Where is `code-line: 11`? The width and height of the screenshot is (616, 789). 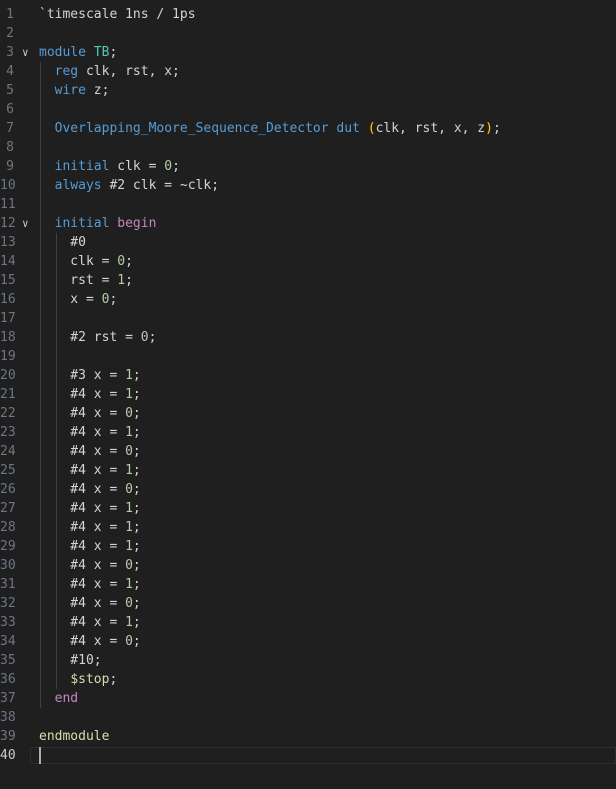 code-line: 11 is located at coordinates (308, 204).